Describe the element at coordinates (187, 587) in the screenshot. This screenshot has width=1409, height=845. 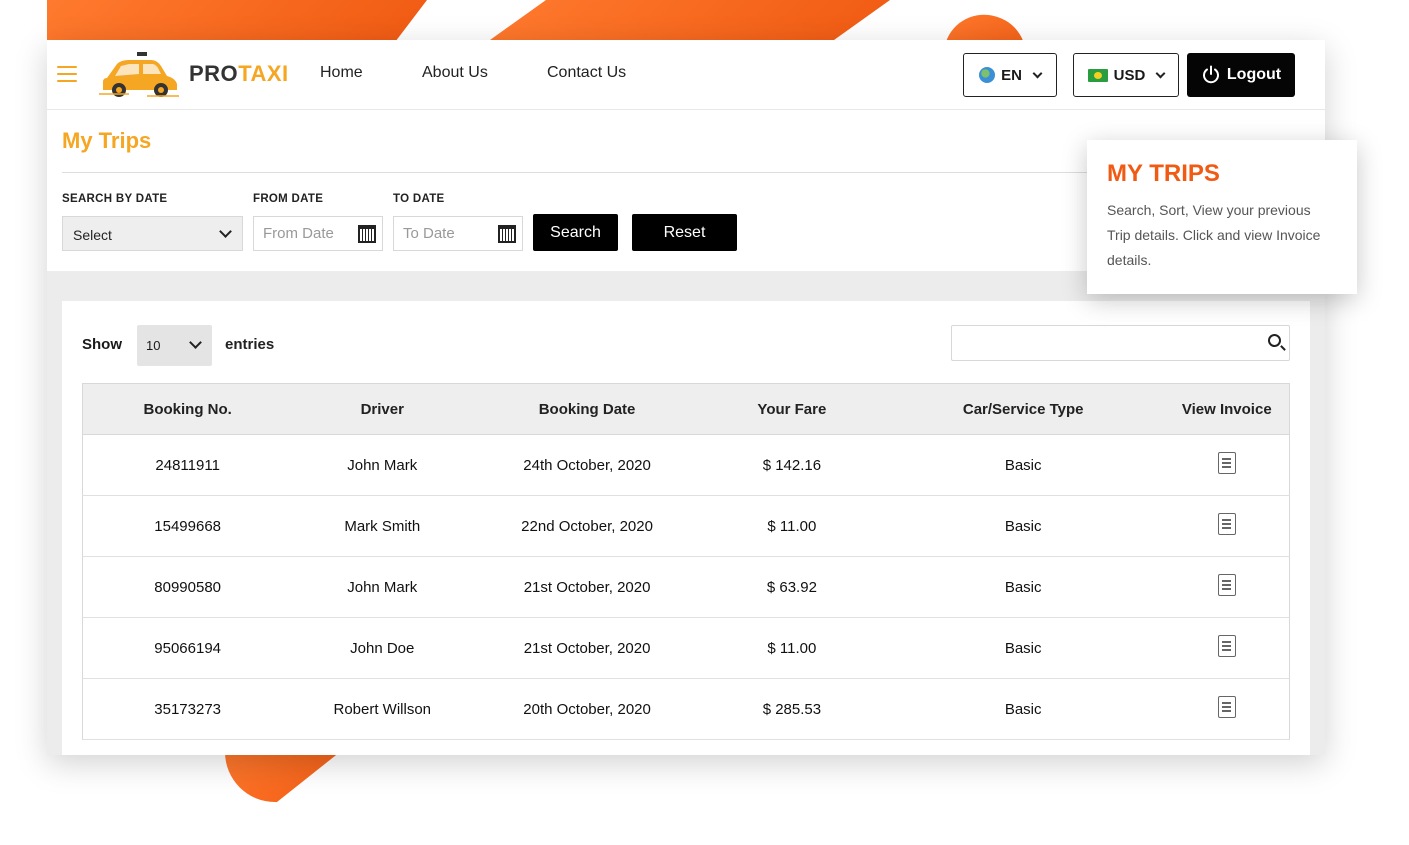
I see `booking-no-cell: 80990580` at that location.